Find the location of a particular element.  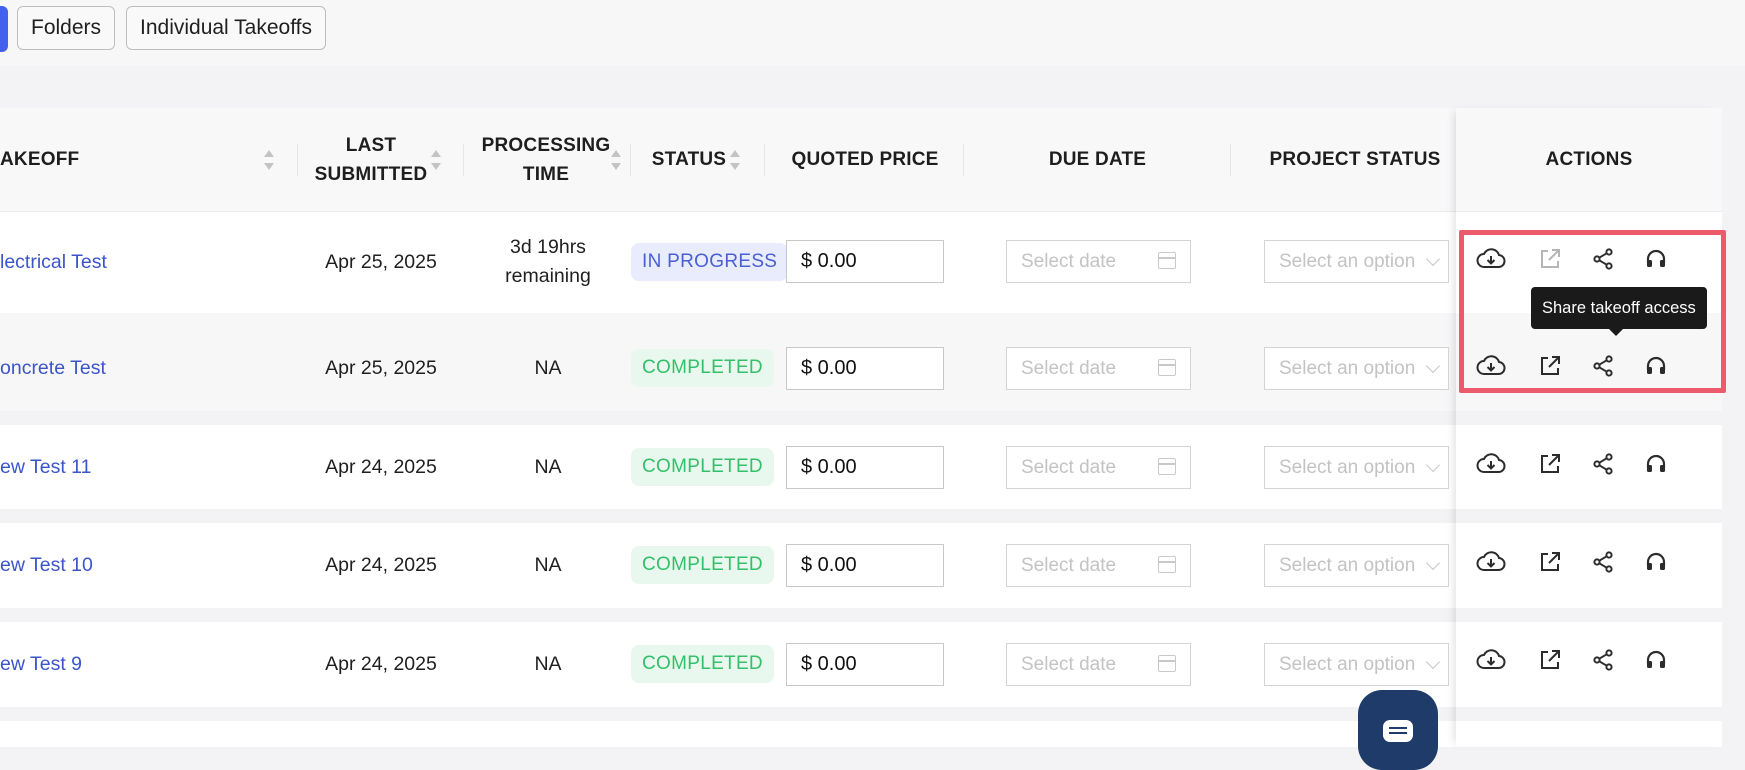

chat-icon is located at coordinates (1398, 731).